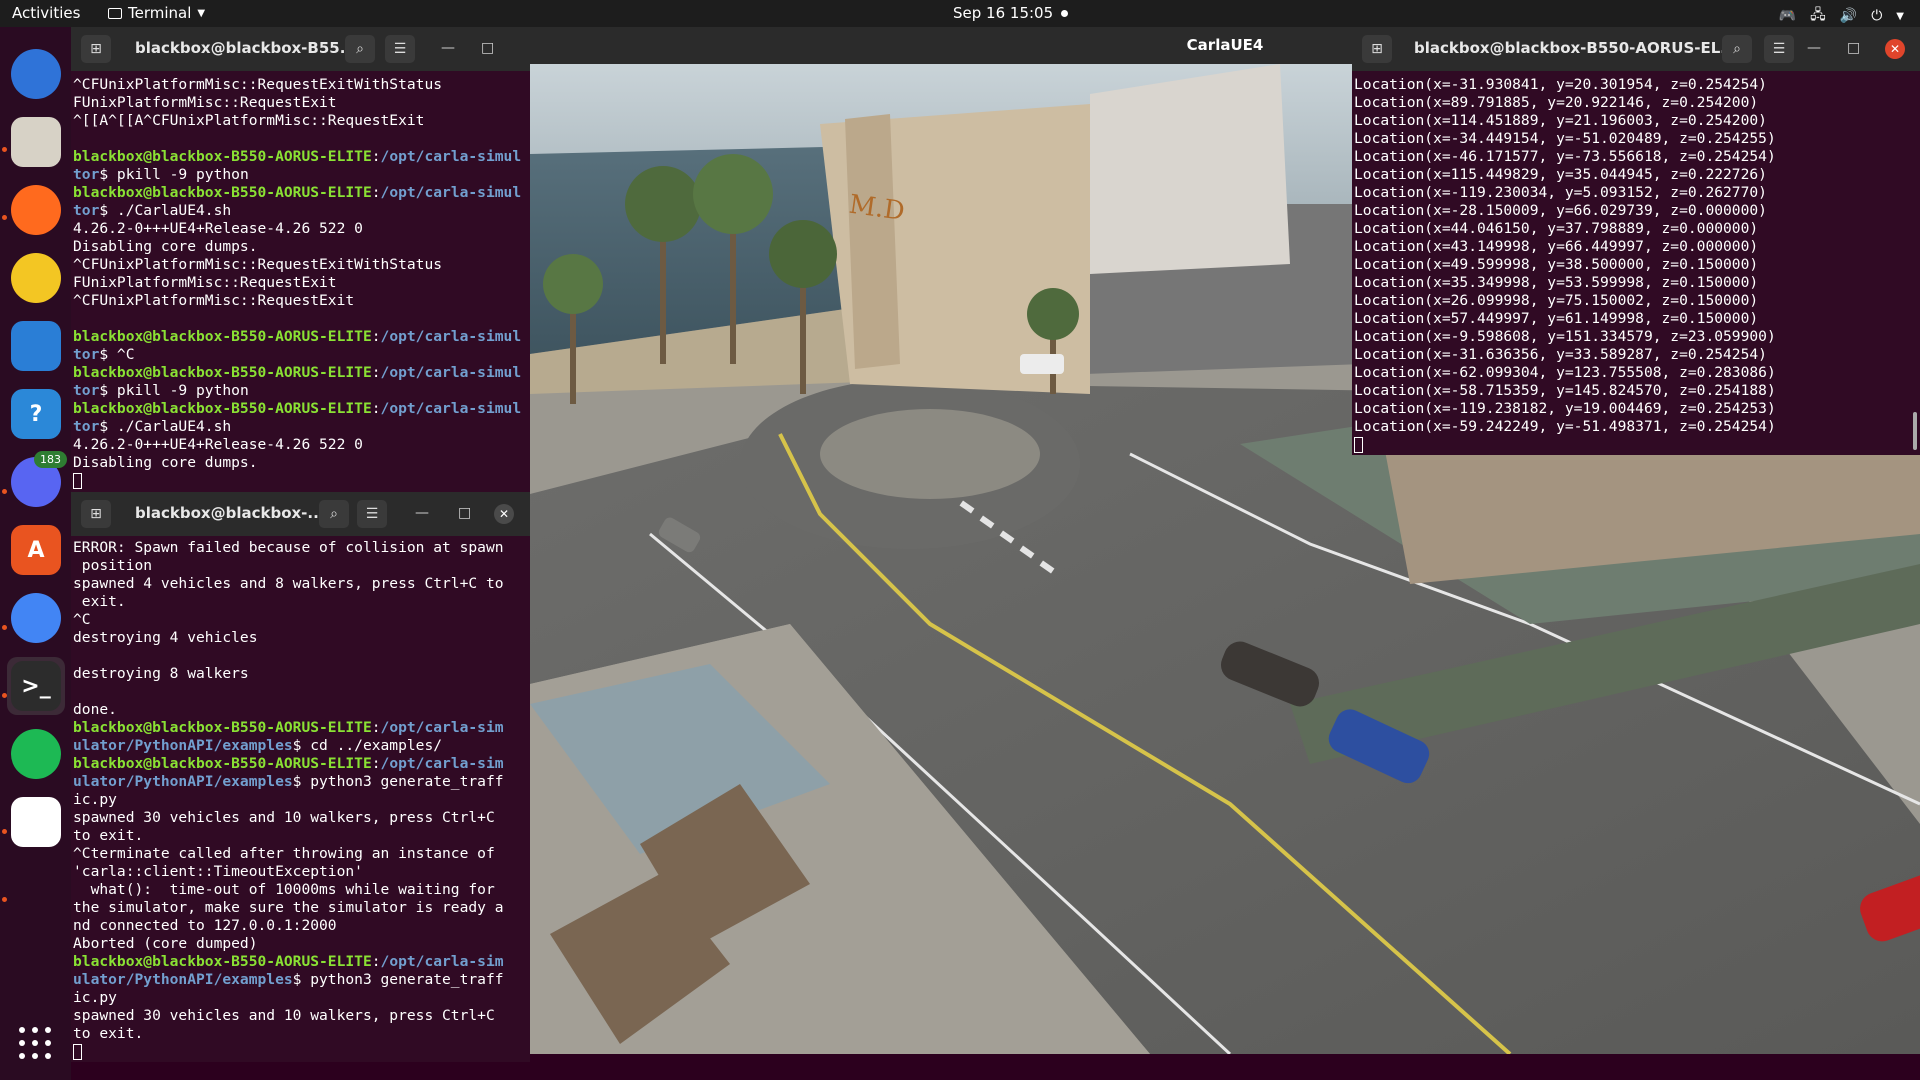  I want to click on show-applications-icon, so click(35, 1043).